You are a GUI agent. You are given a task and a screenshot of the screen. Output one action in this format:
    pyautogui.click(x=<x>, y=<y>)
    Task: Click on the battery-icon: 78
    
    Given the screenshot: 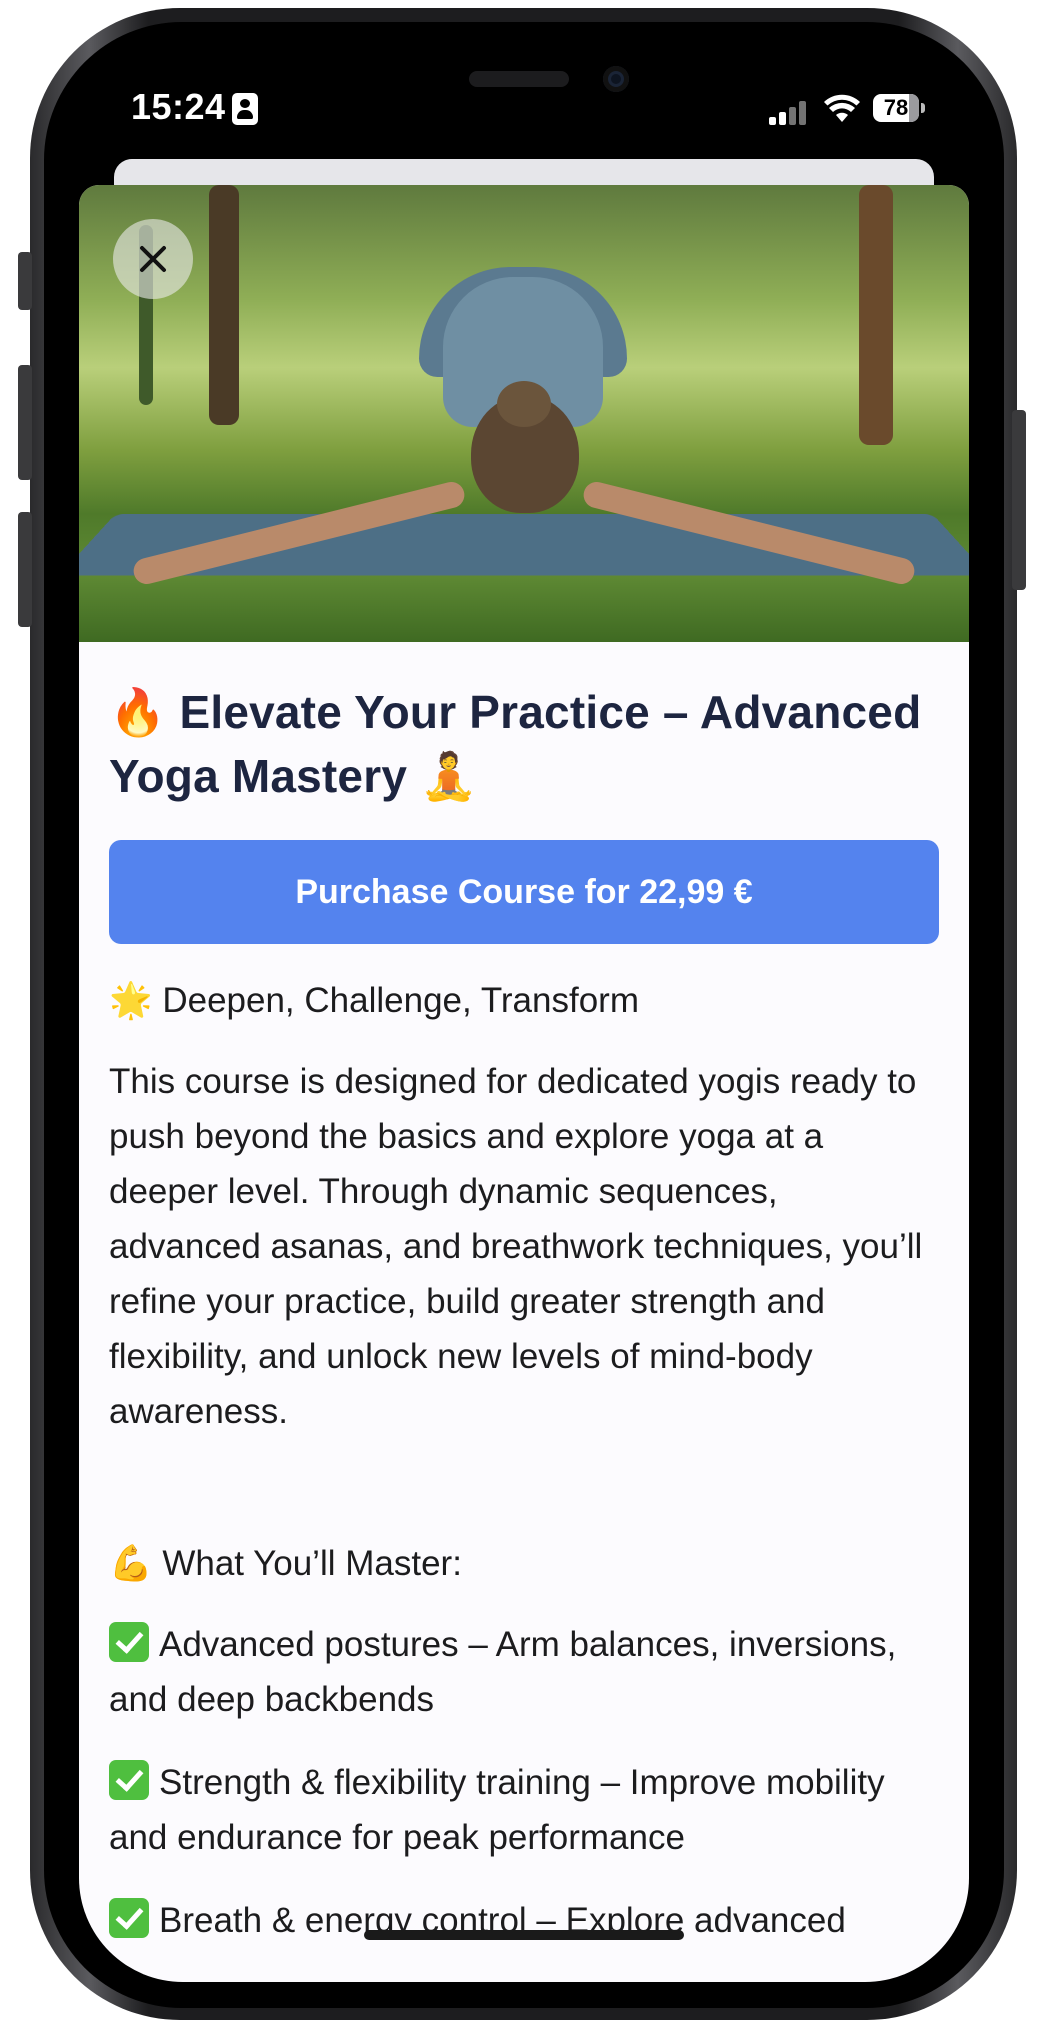 What is the action you would take?
    pyautogui.click(x=899, y=108)
    